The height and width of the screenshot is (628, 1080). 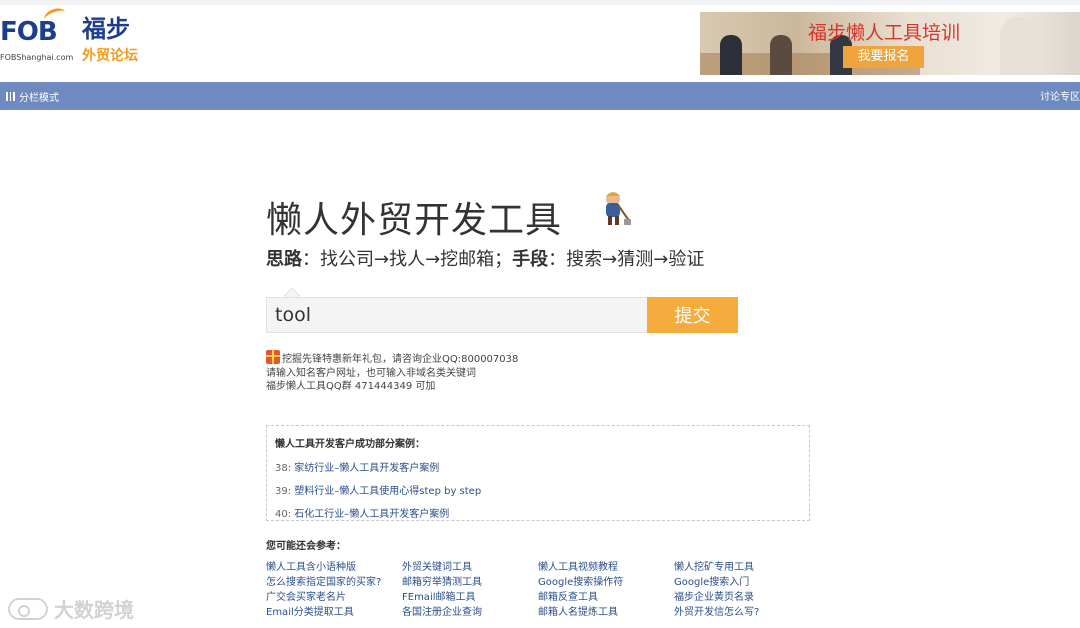 I want to click on subtitle-approach-text: ：找公司→找人→挖邮箱；, so click(x=407, y=259).